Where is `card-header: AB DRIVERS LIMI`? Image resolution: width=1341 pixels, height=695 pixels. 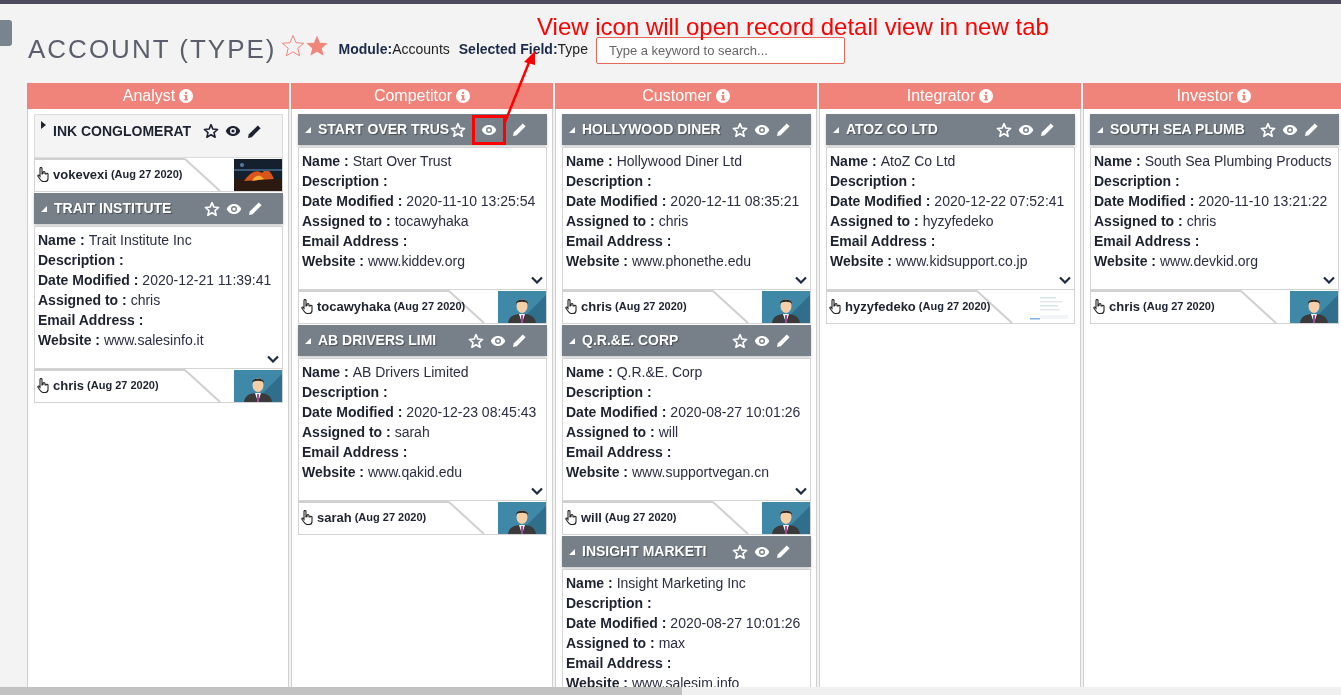
card-header: AB DRIVERS LIMI is located at coordinates (422, 340).